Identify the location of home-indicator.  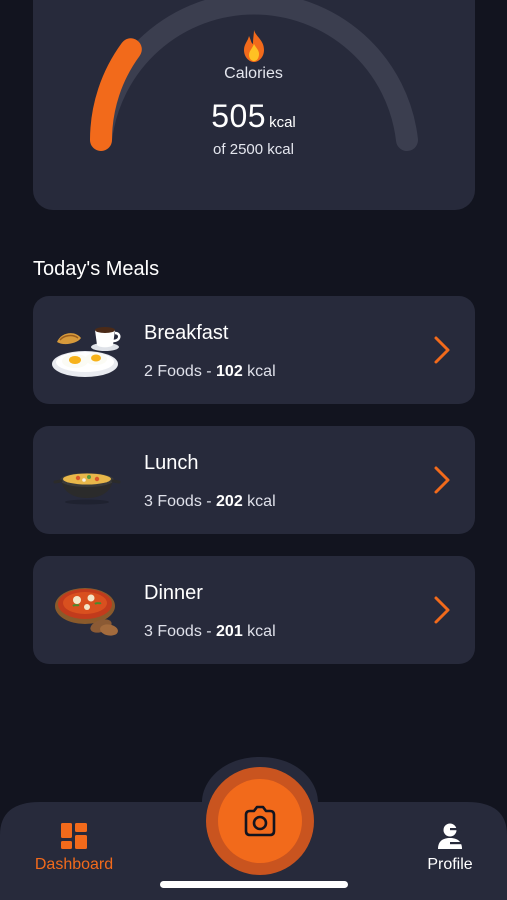
(254, 884).